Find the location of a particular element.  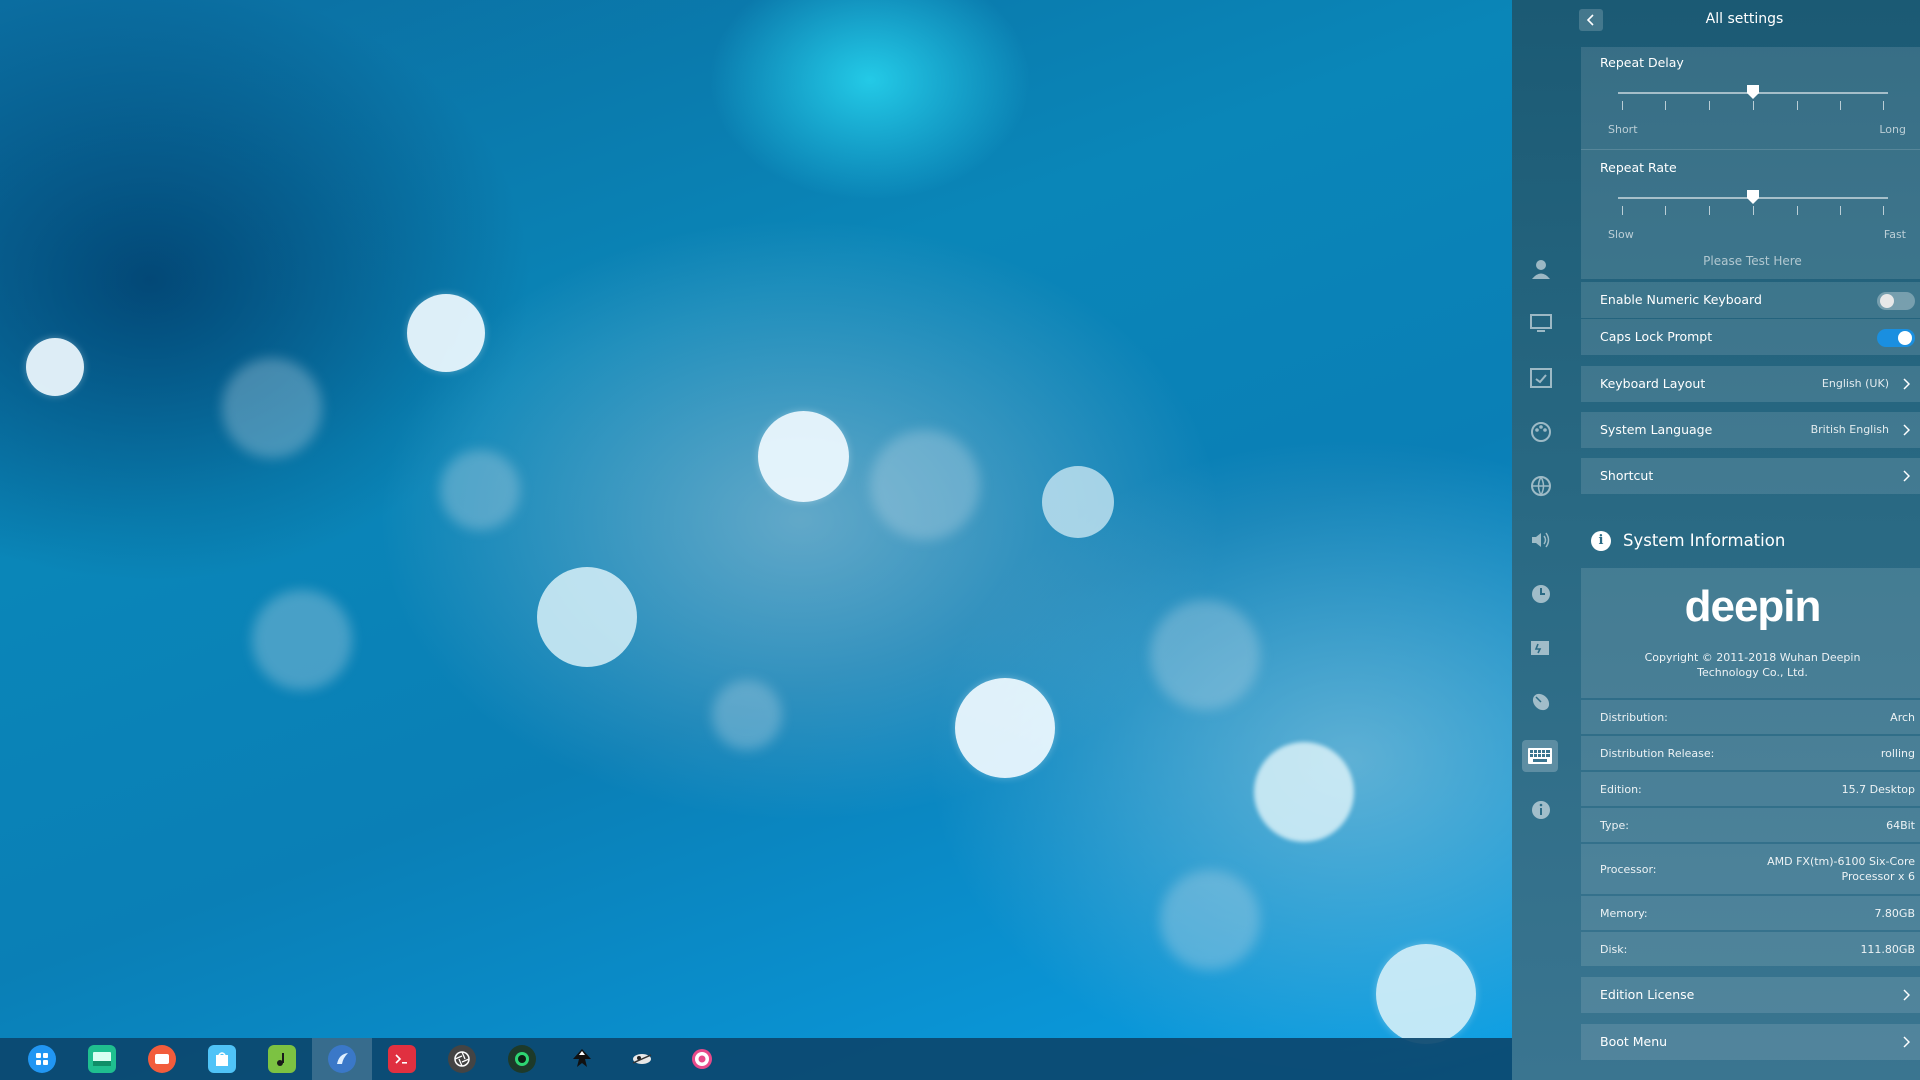

taskbar-pen-app is located at coordinates (642, 1059).